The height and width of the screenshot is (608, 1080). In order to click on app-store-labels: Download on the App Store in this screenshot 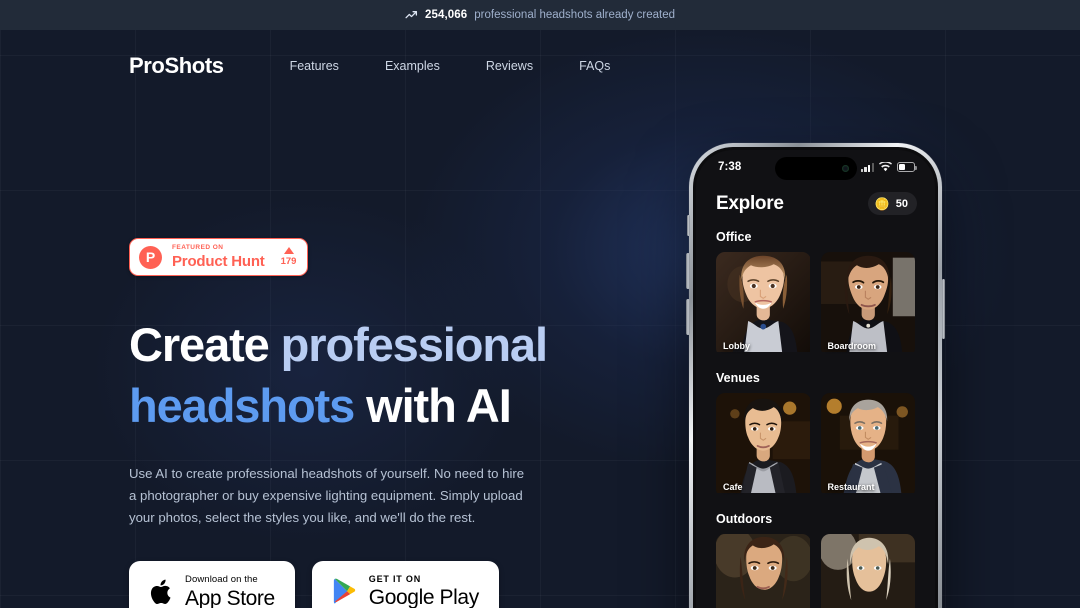, I will do `click(230, 591)`.